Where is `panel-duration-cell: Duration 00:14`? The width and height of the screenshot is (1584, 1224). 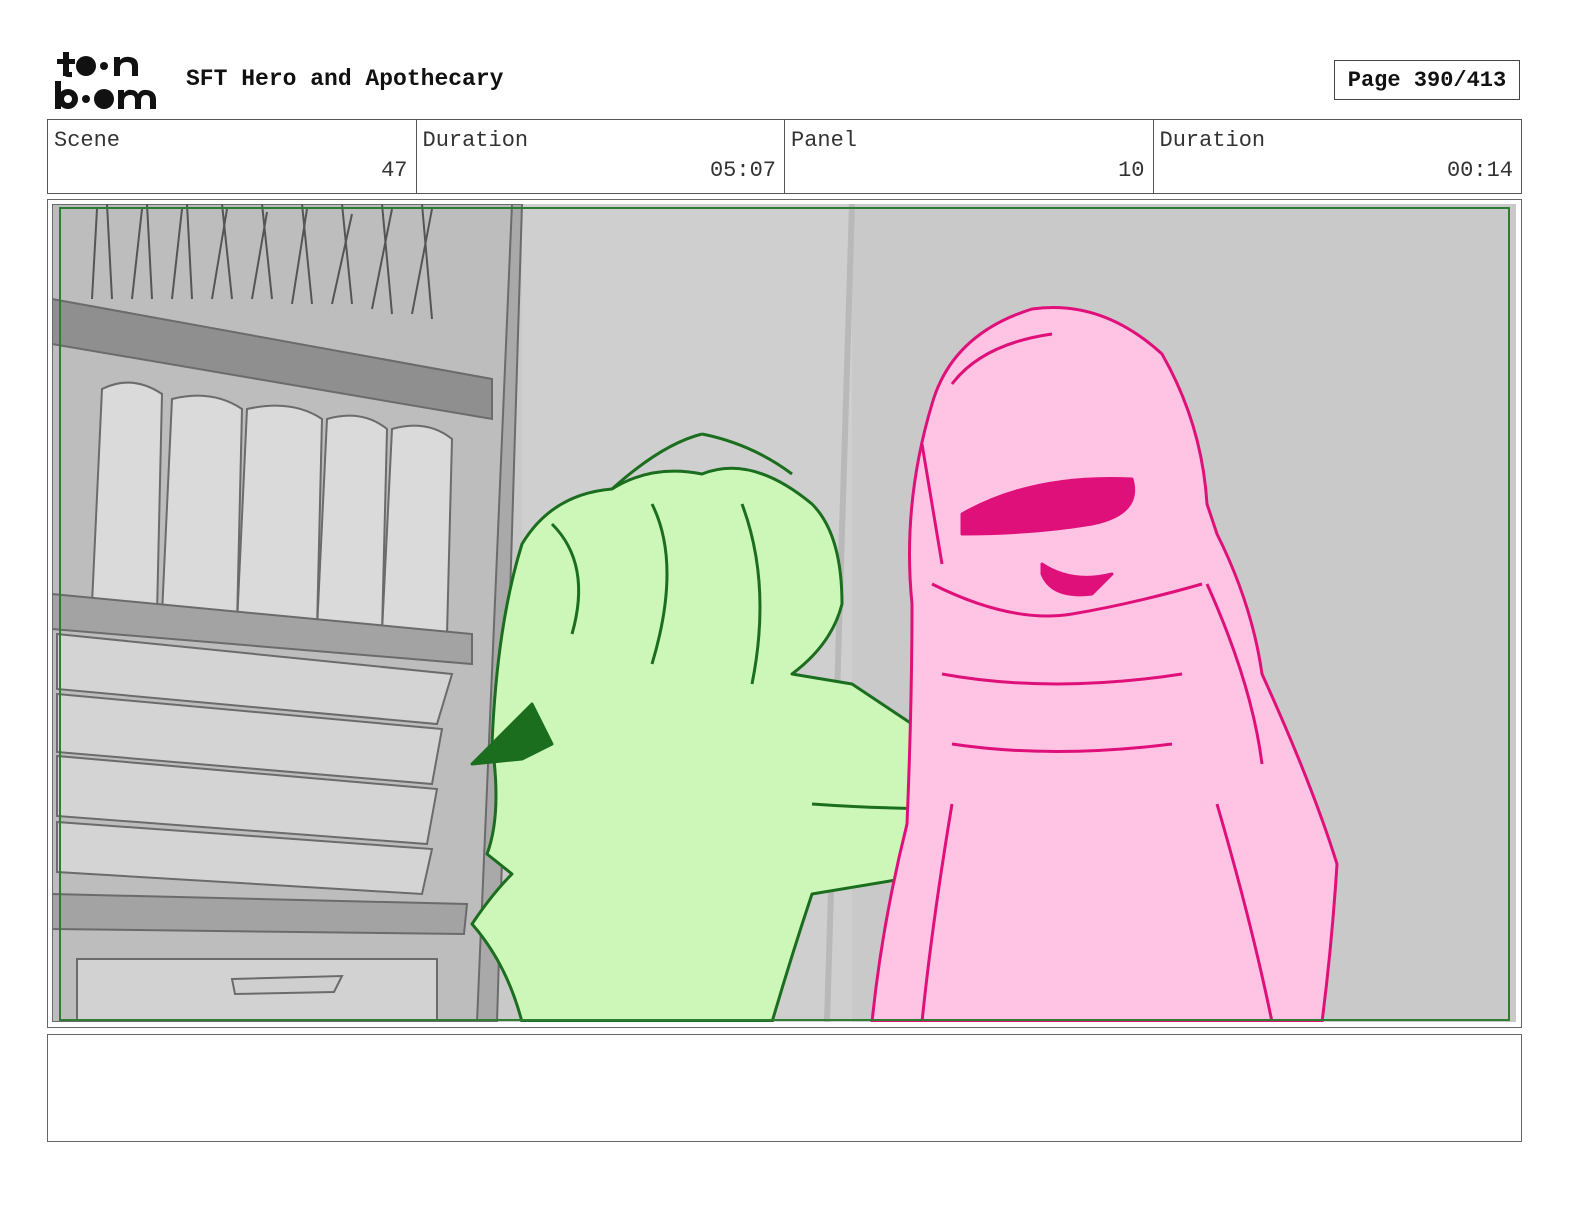
panel-duration-cell: Duration 00:14 is located at coordinates (1338, 156).